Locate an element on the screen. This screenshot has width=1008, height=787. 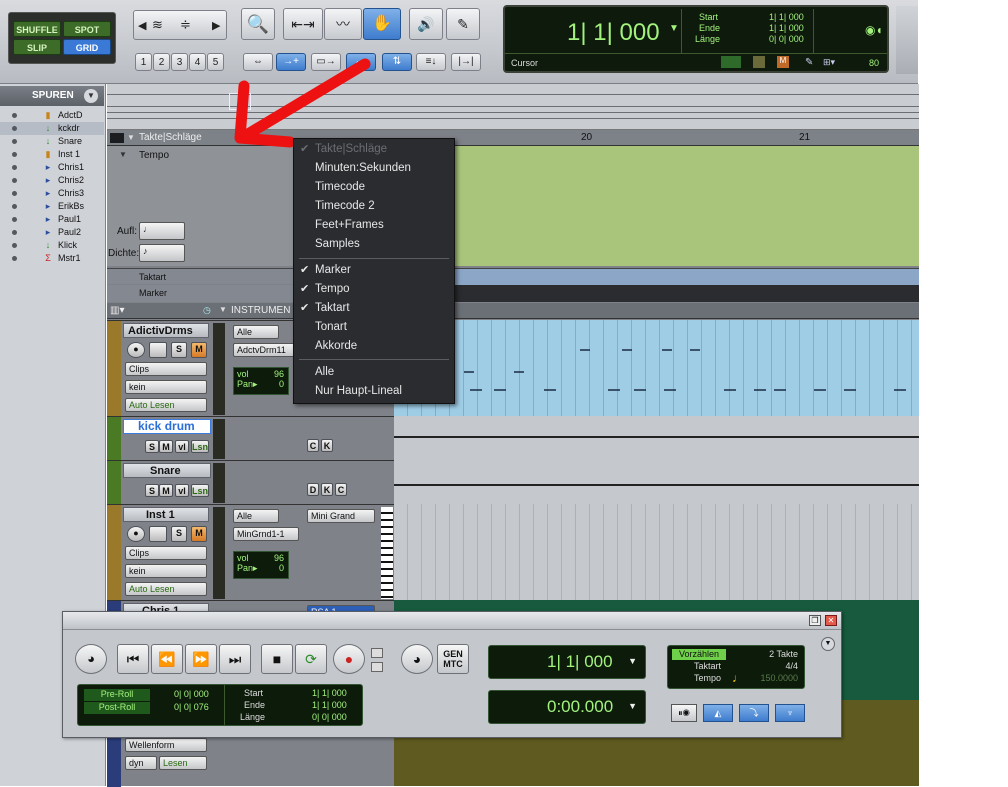
metronome-icon: ◭ is located at coordinates (718, 713).